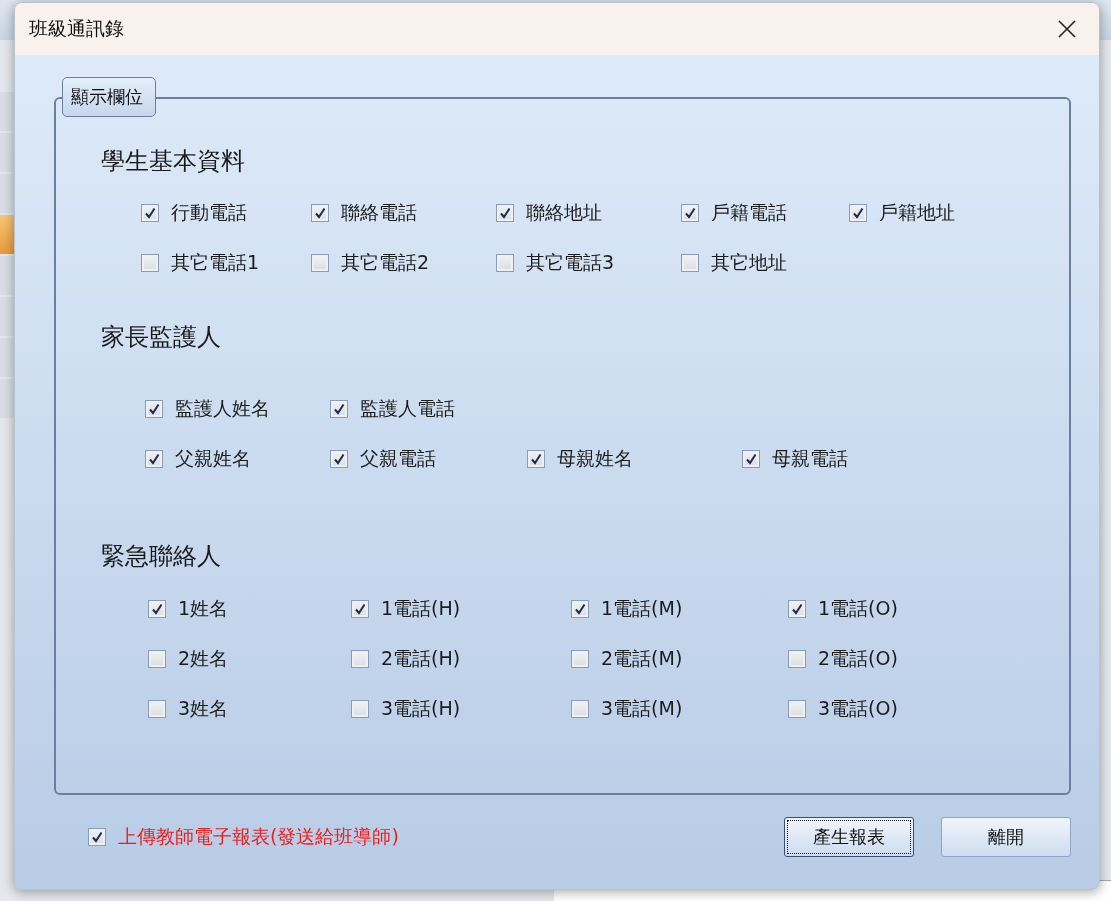 The height and width of the screenshot is (901, 1111). I want to click on checkbox: 監護人姓名, so click(207, 409).